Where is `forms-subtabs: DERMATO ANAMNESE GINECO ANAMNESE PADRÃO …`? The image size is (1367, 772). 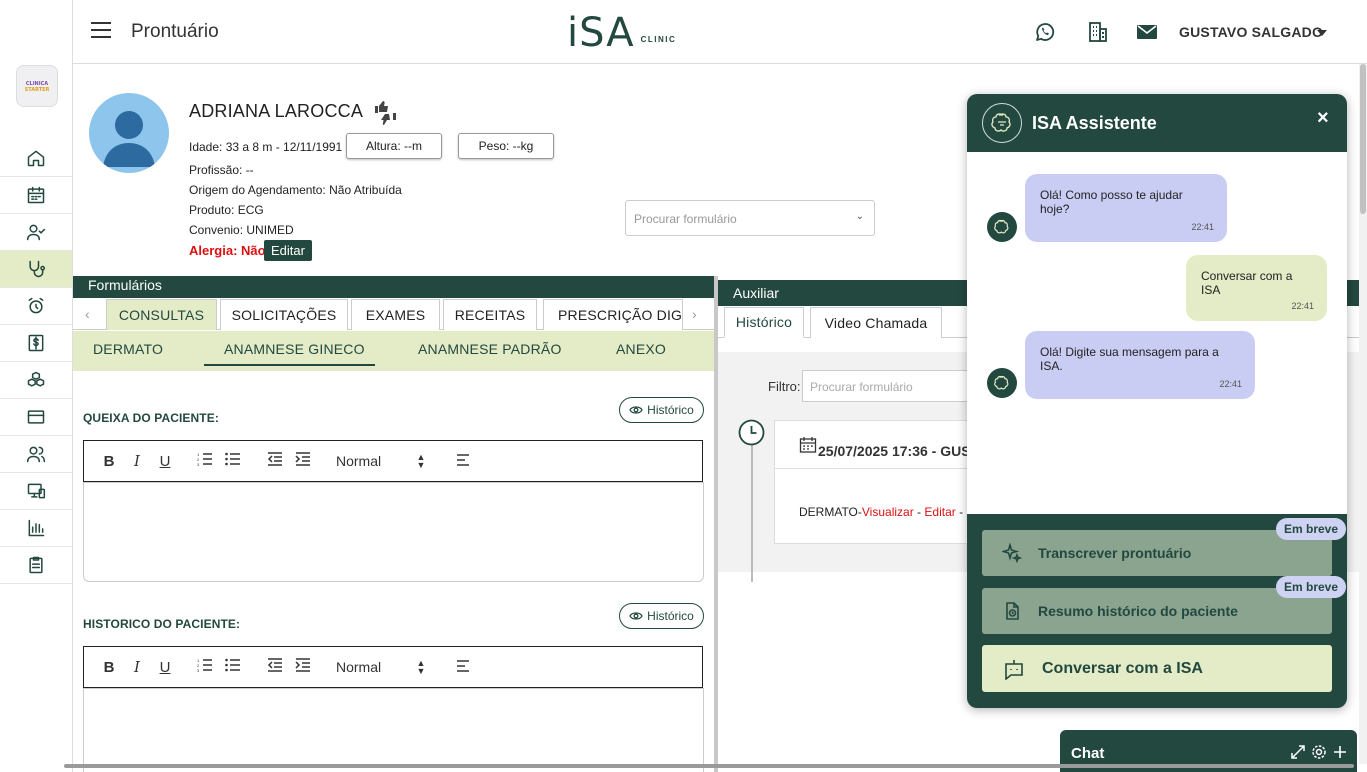
forms-subtabs: DERMATO ANAMNESE GINECO ANAMNESE PADRÃO … is located at coordinates (393, 351).